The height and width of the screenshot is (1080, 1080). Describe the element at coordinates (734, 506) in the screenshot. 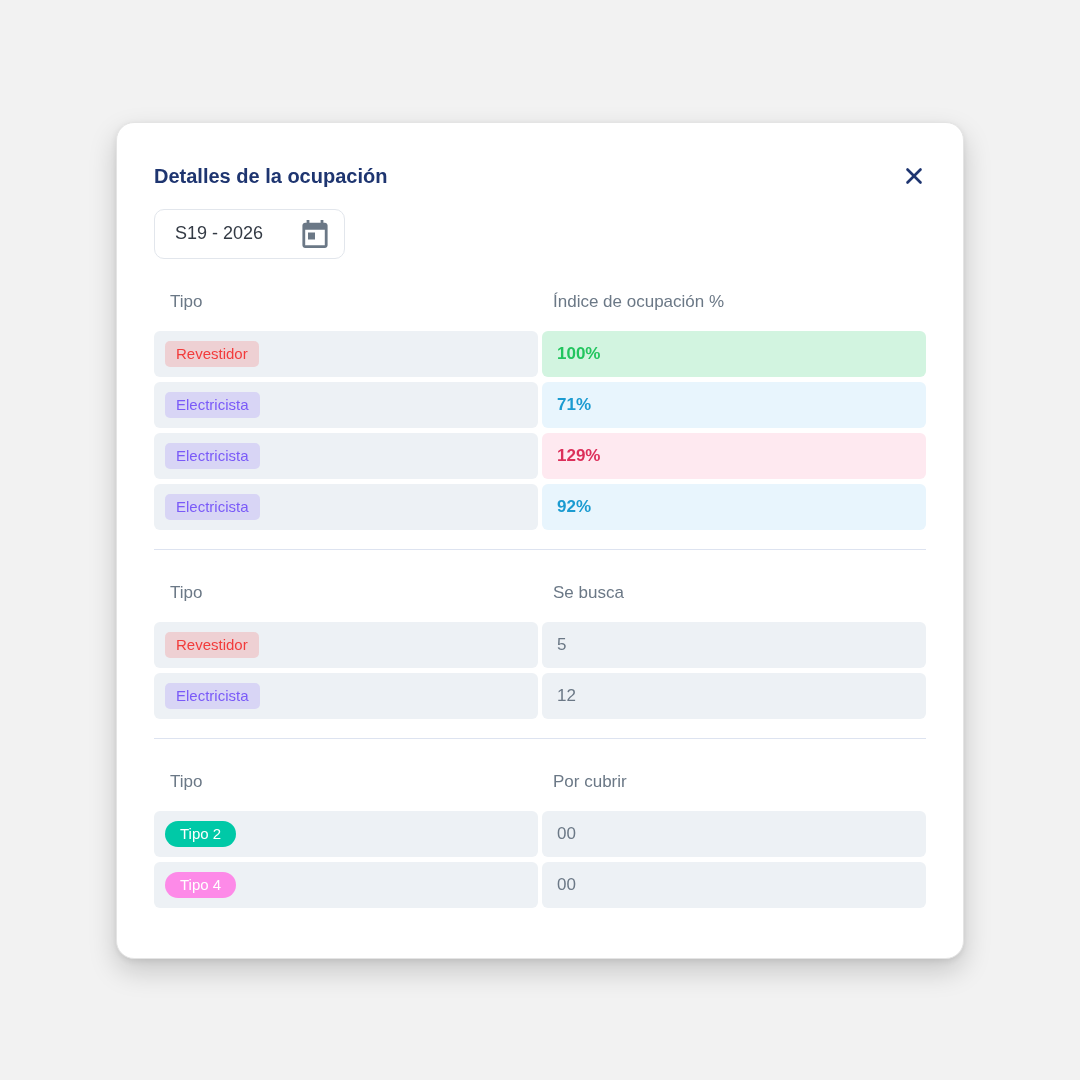

I see `table-cell: 92%` at that location.